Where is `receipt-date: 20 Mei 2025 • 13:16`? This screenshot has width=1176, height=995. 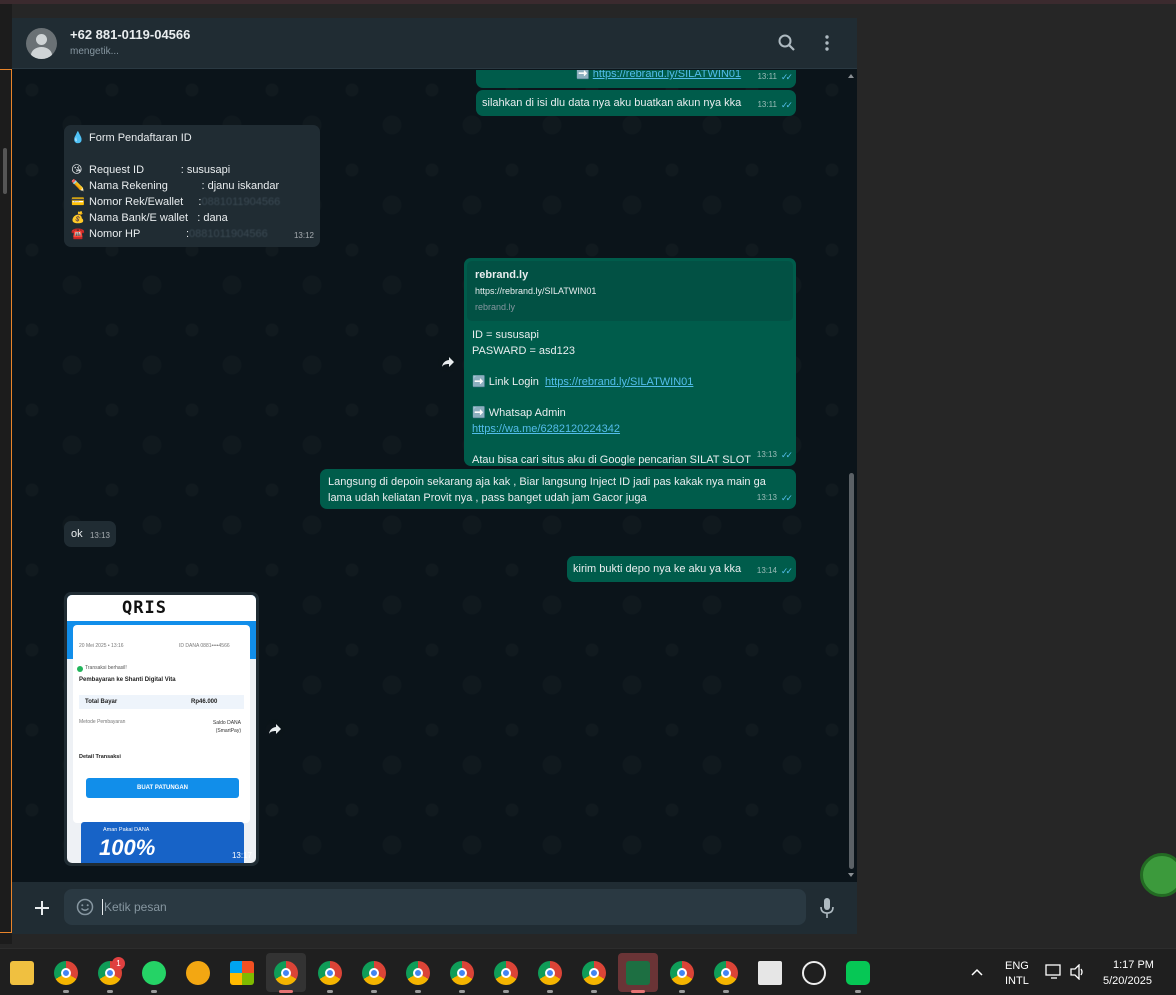 receipt-date: 20 Mei 2025 • 13:16 is located at coordinates (101, 646).